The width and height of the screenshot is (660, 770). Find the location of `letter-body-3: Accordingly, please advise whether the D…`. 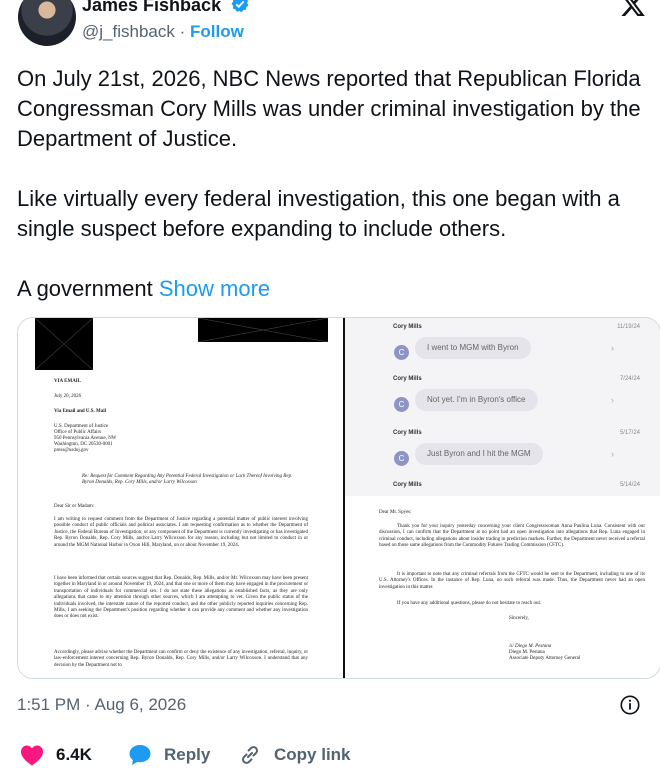

letter-body-3: Accordingly, please advise whether the D… is located at coordinates (181, 659).